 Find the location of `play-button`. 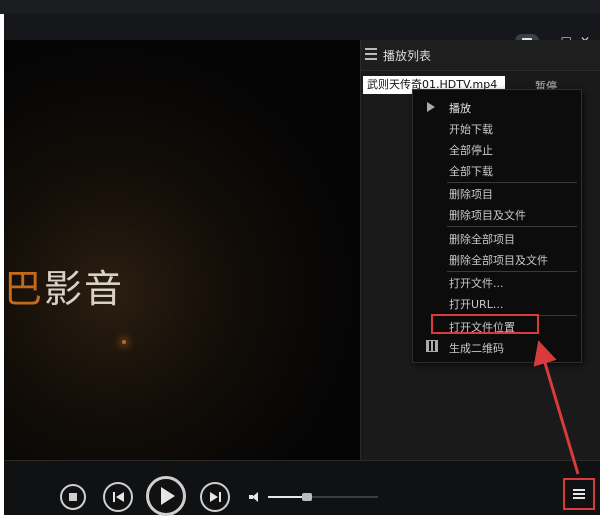

play-button is located at coordinates (166, 496).